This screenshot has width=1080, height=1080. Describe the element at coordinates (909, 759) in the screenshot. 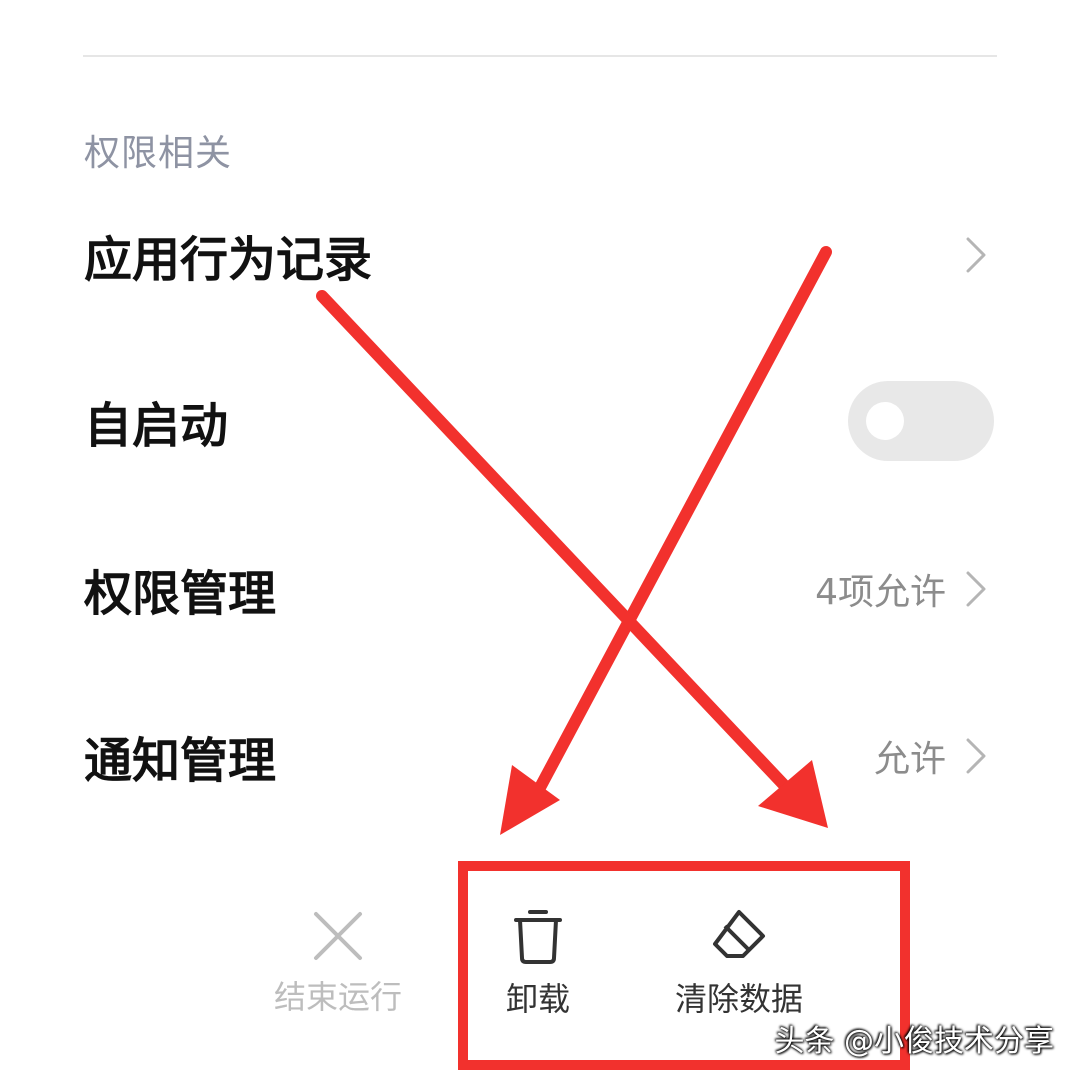

I see `row-value: 允许` at that location.